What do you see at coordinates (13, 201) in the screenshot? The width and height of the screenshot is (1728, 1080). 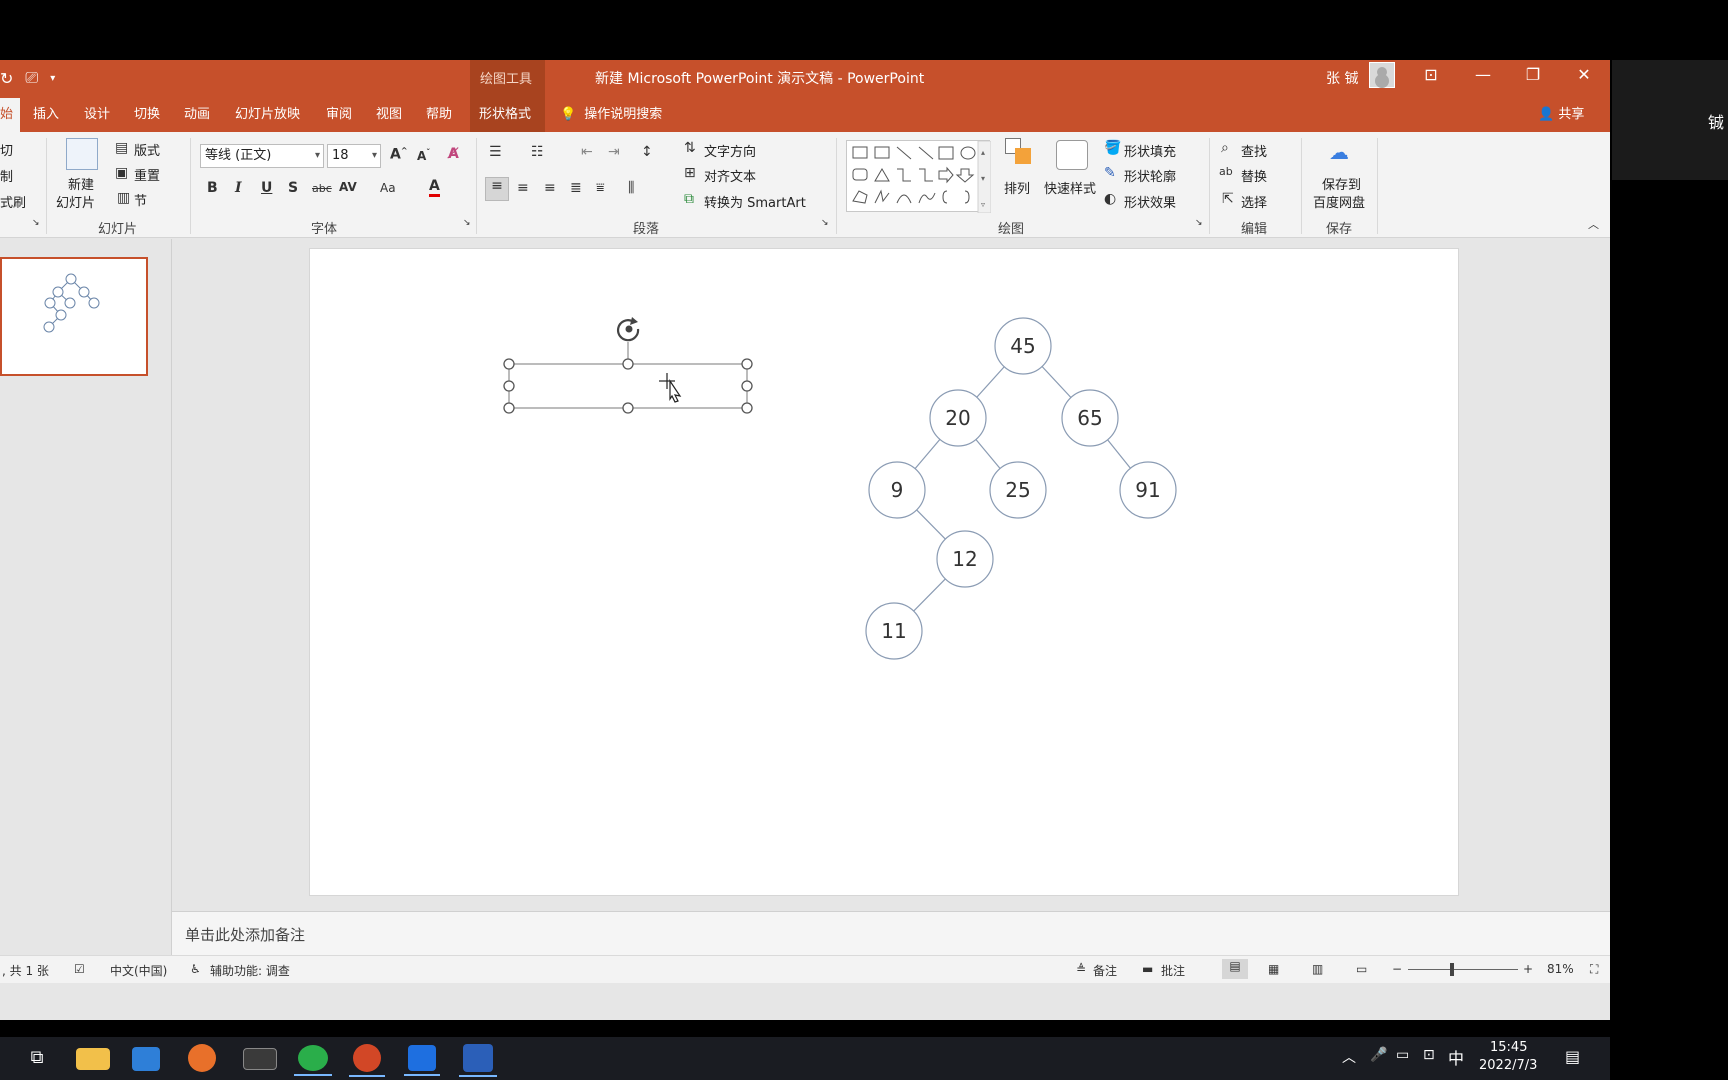 I see `format-painter-button: 式刷` at bounding box center [13, 201].